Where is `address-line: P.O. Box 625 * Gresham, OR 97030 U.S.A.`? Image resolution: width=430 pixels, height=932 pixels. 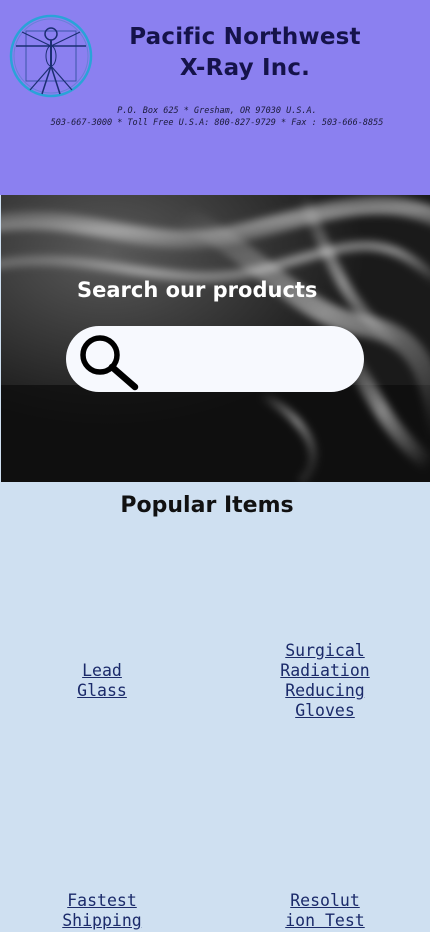
address-line: P.O. Box 625 * Gresham, OR 97030 U.S.A. is located at coordinates (217, 111).